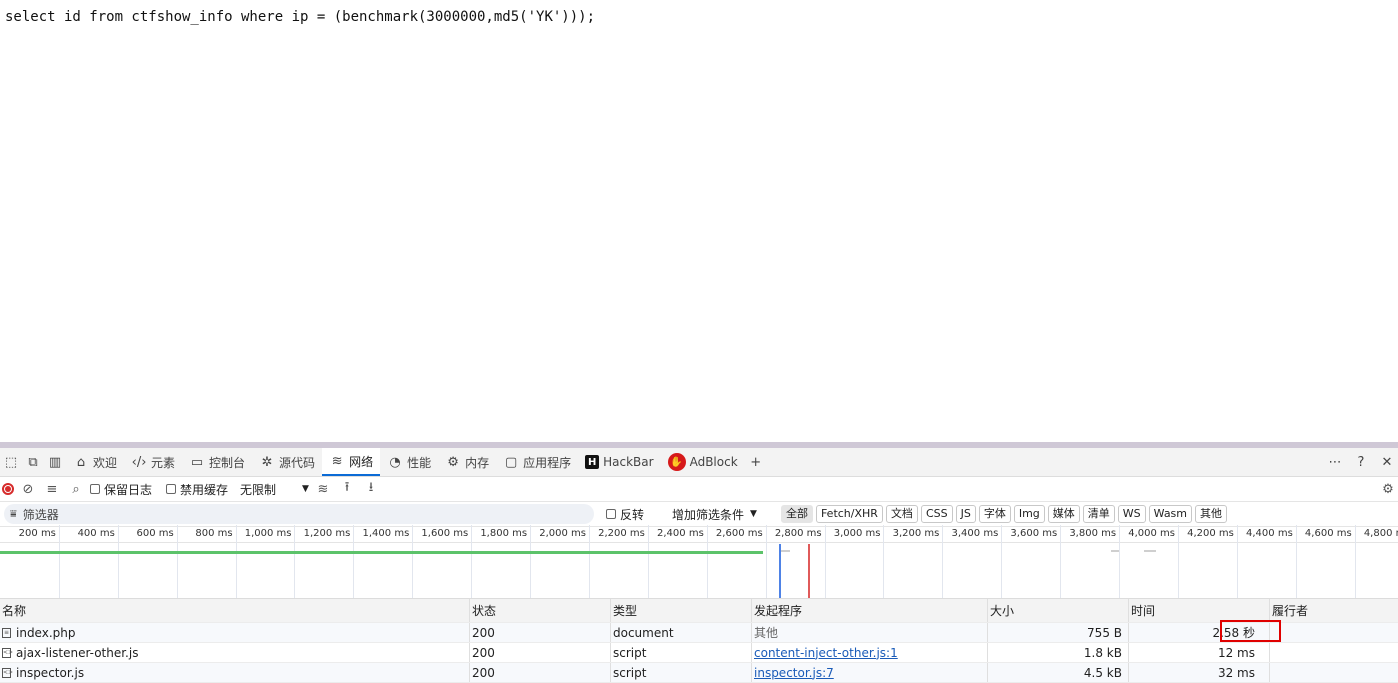 This screenshot has height=683, width=1398. What do you see at coordinates (1334, 610) in the screenshot?
I see `header-executor: 履行者` at bounding box center [1334, 610].